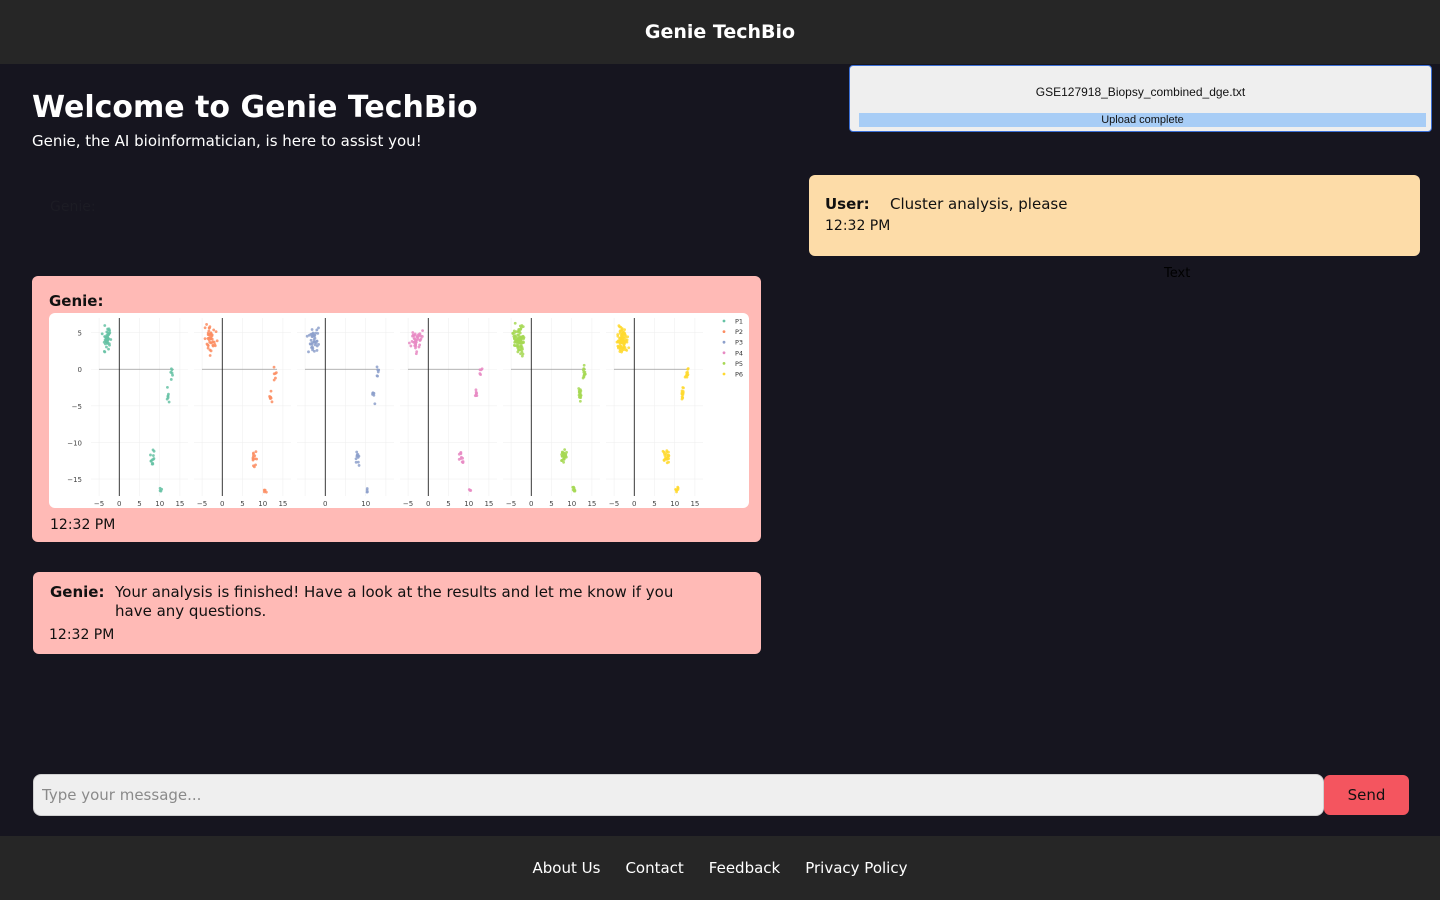  What do you see at coordinates (847, 204) in the screenshot?
I see `message-sender: User:` at bounding box center [847, 204].